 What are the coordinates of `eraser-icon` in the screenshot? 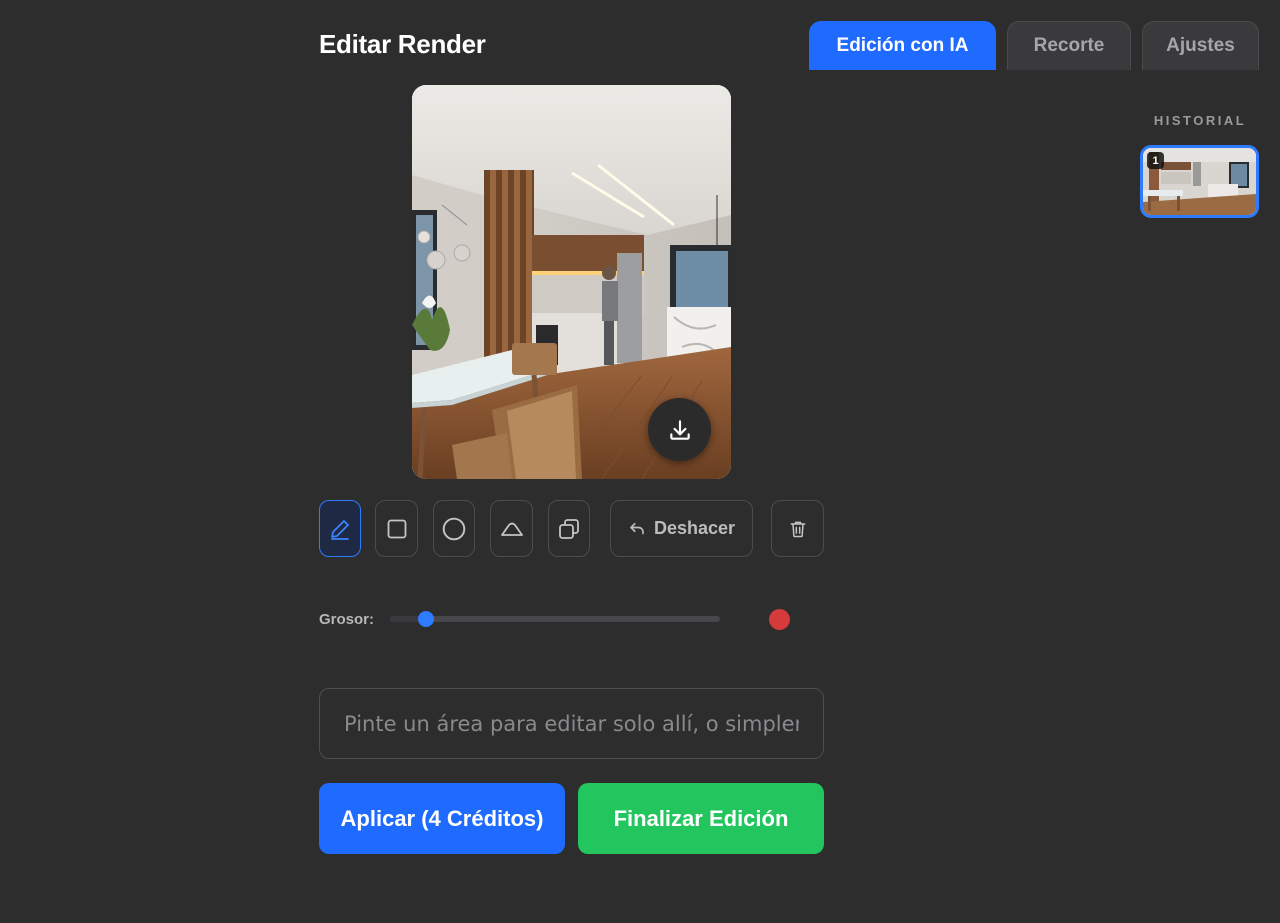 It's located at (511, 529).